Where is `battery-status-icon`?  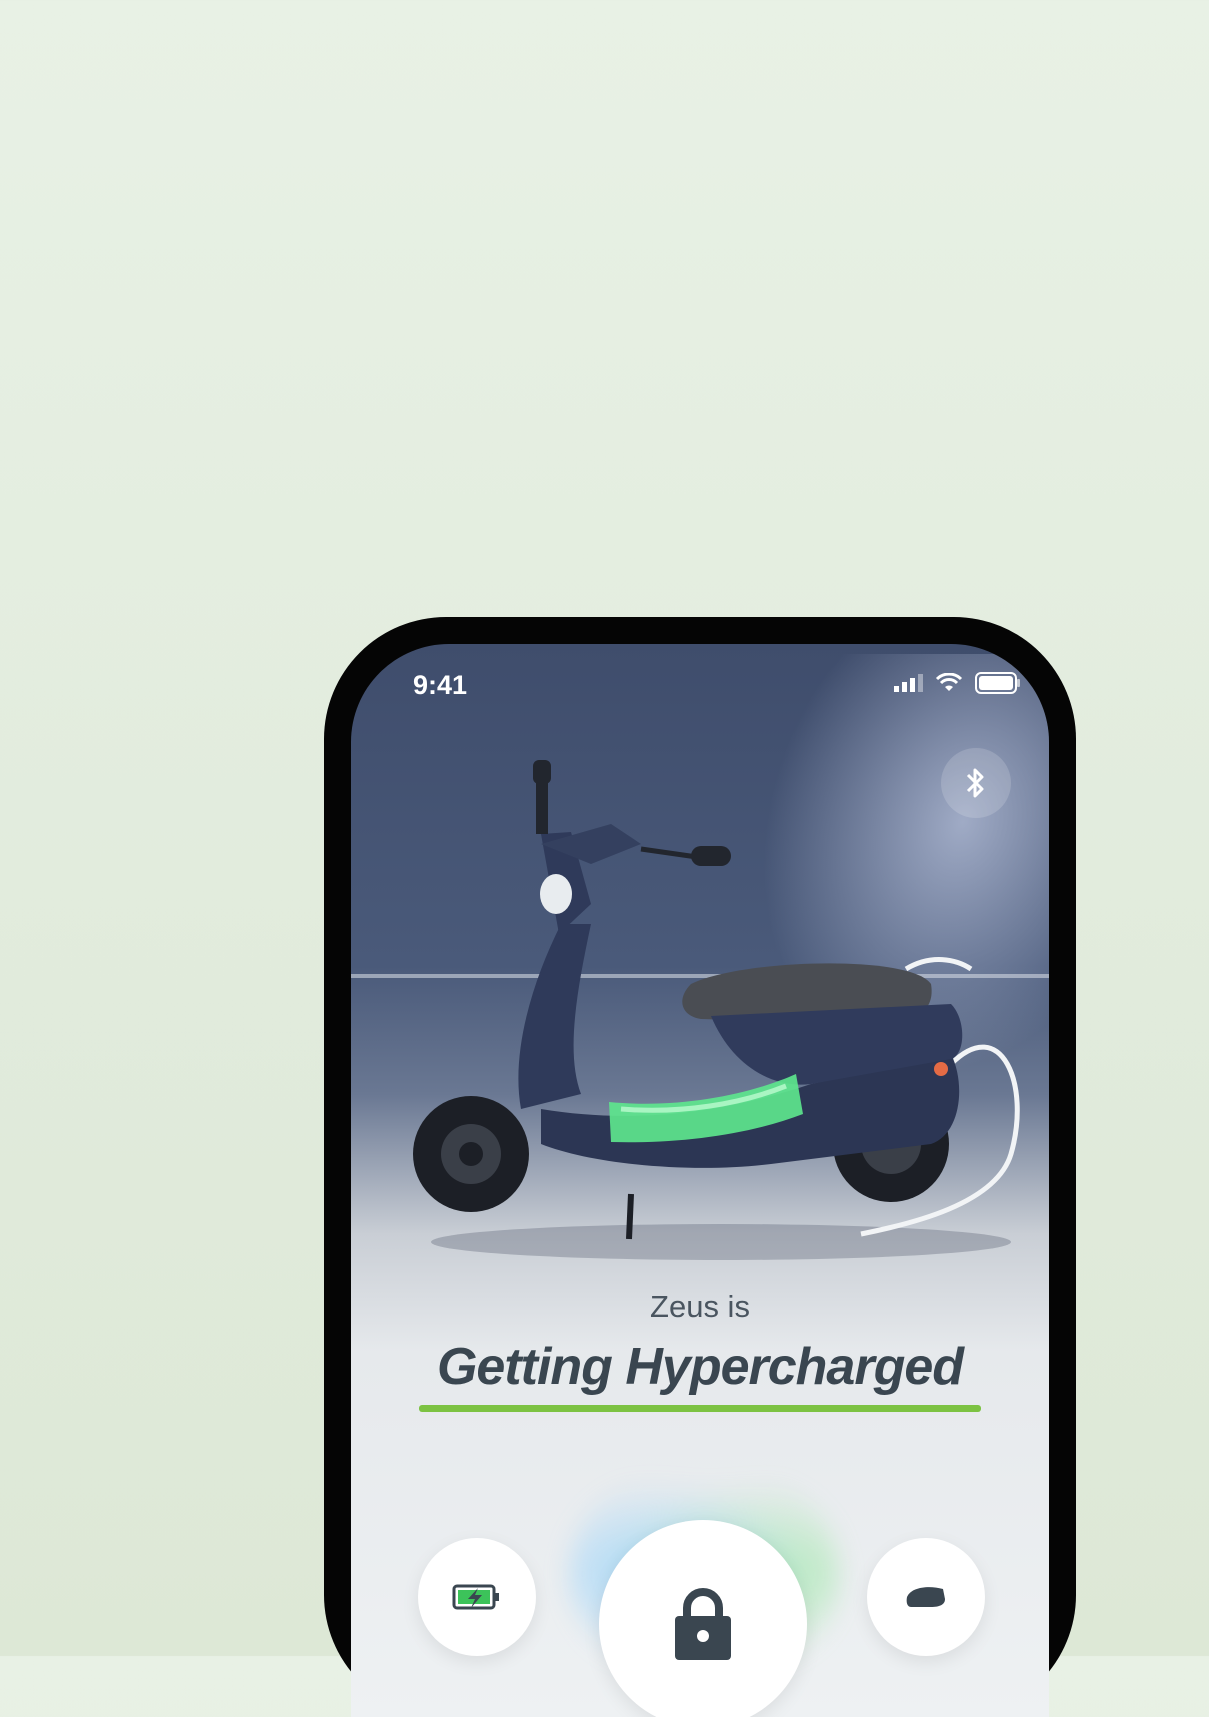
battery-status-icon is located at coordinates (997, 683).